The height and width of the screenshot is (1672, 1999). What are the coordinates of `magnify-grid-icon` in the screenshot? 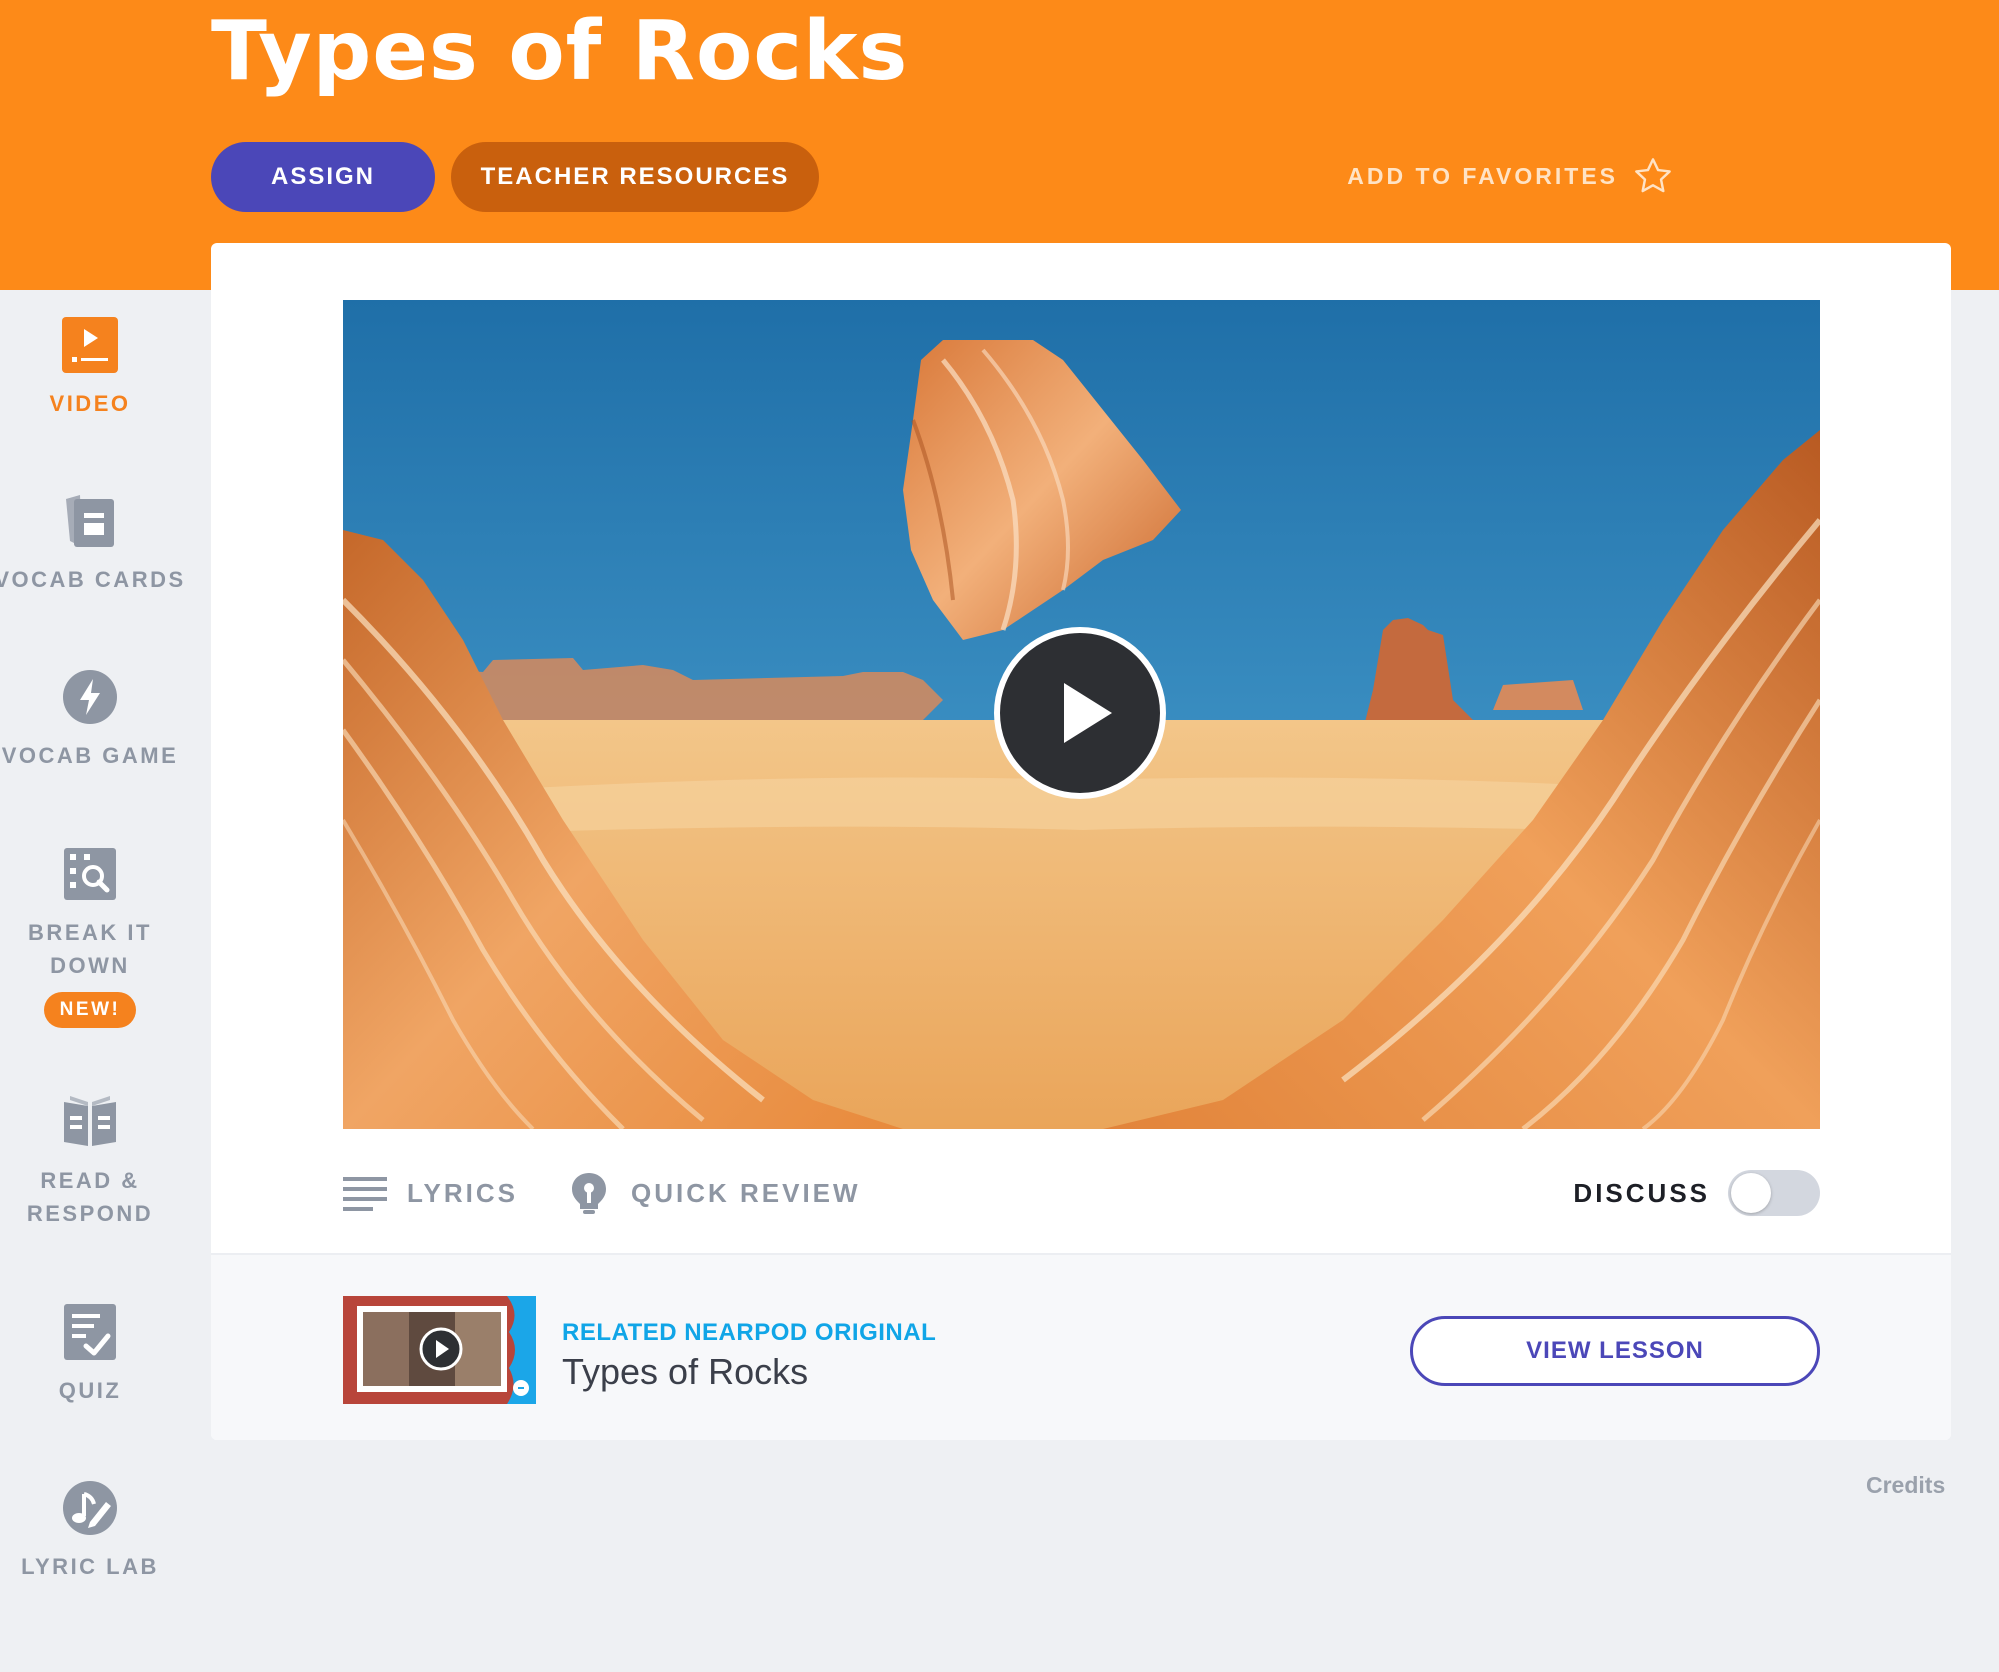 It's located at (90, 874).